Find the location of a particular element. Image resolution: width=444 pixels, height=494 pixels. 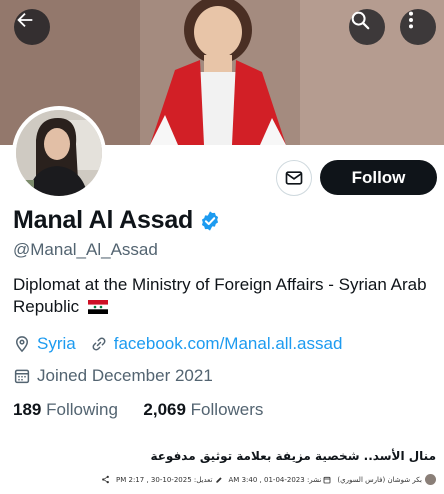

back-button is located at coordinates (32, 27).